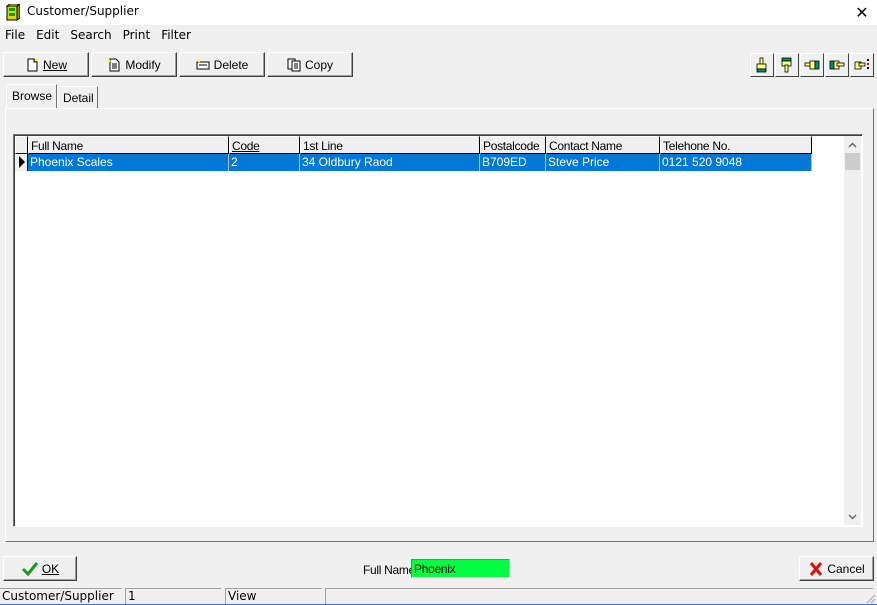 The width and height of the screenshot is (877, 605). I want to click on status-panel-module: Customer/Supplier, so click(61, 596).